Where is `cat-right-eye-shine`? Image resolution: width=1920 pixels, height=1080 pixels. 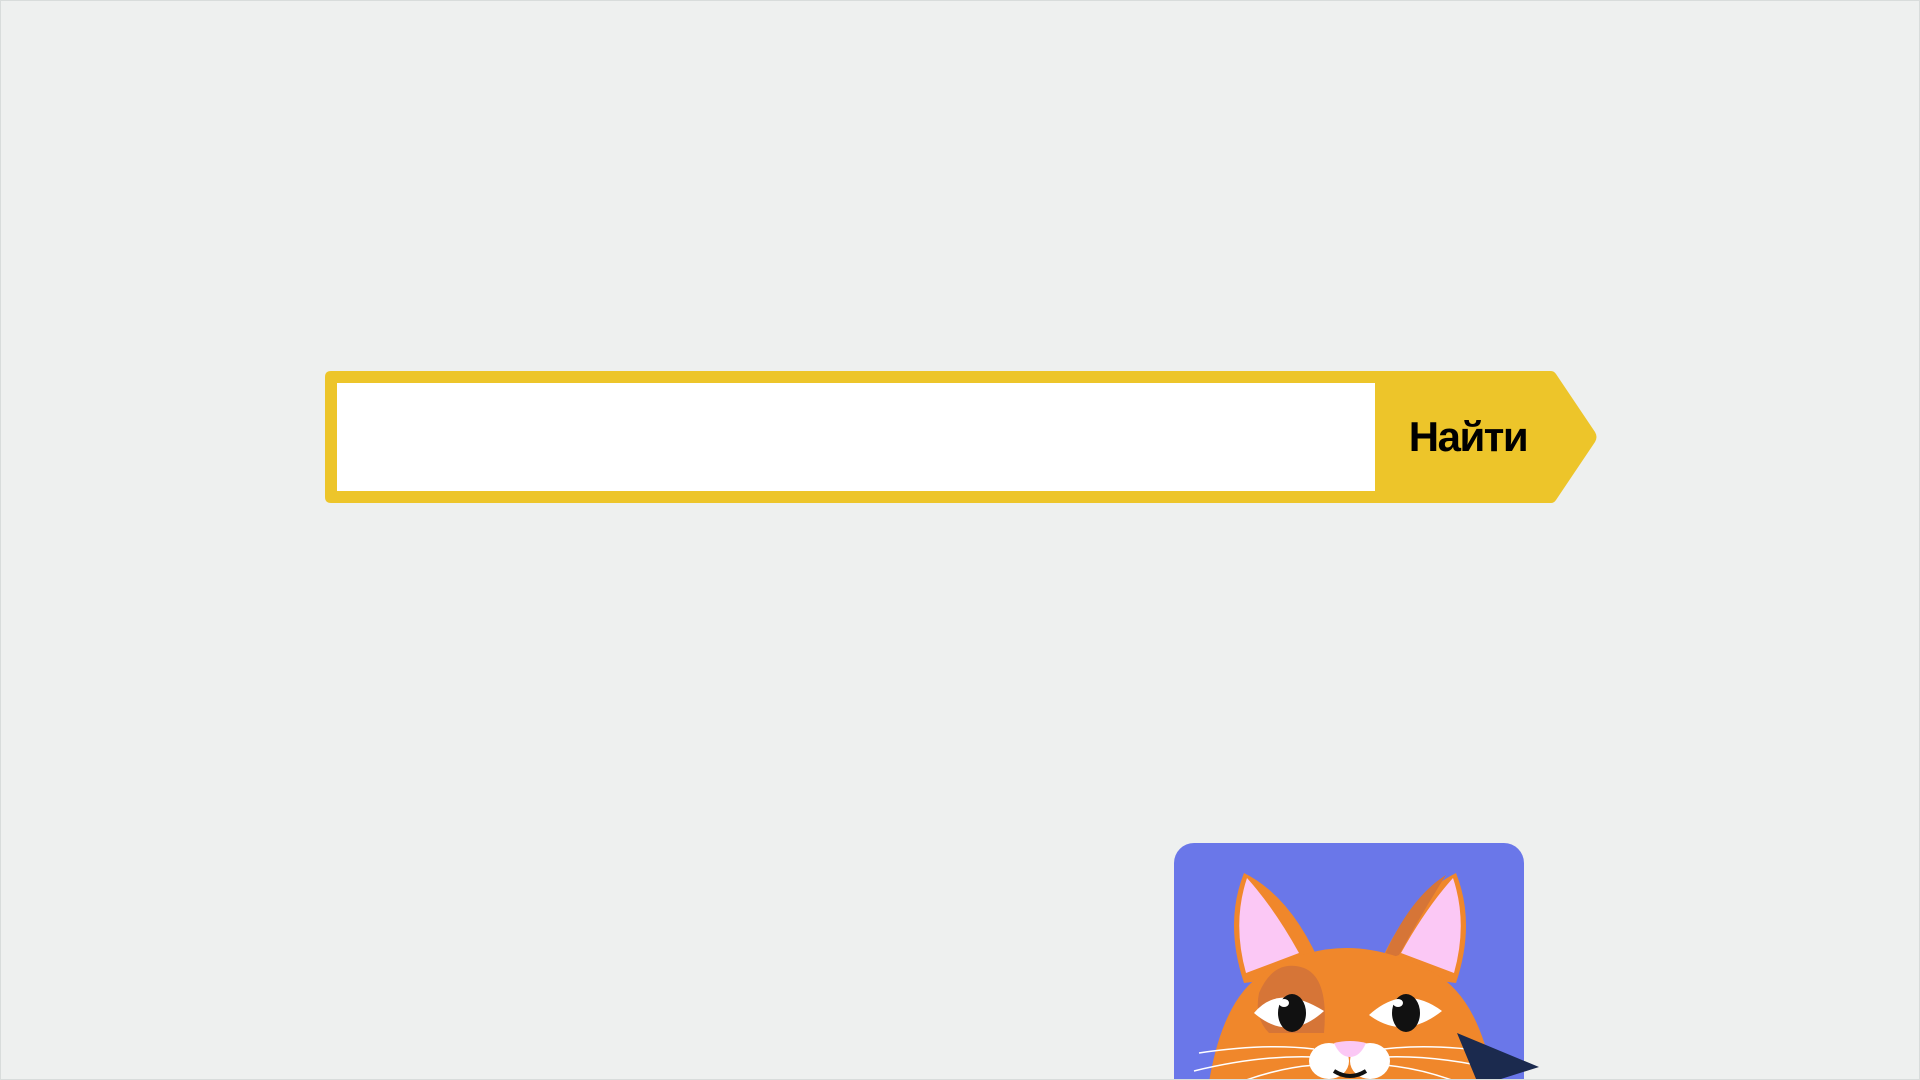
cat-right-eye-shine is located at coordinates (1398, 1003).